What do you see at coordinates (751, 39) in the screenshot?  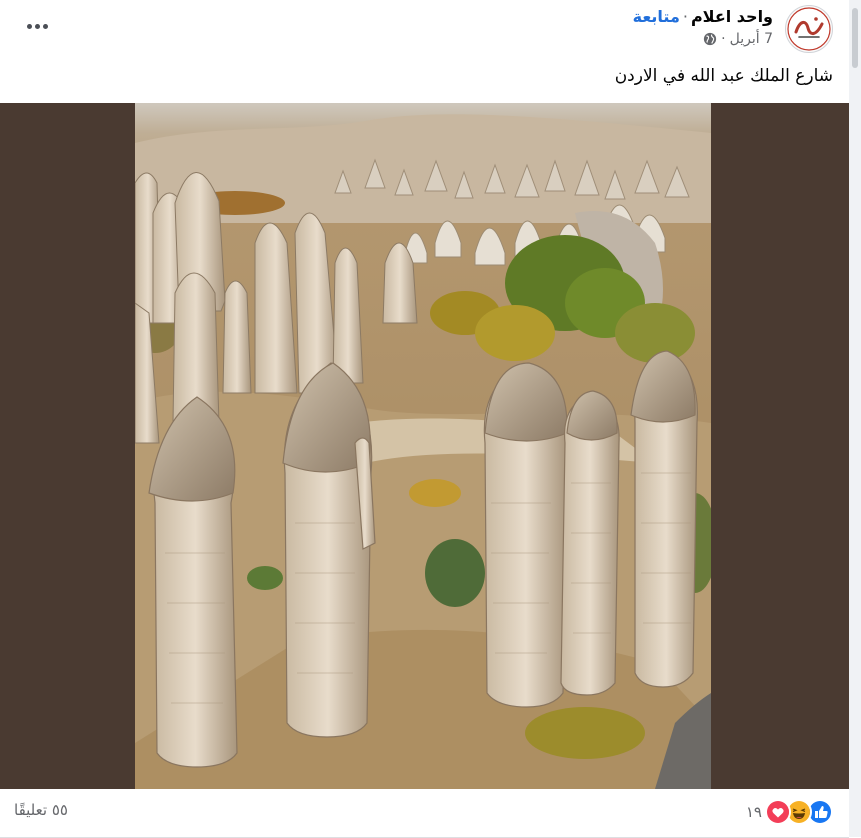 I see `post-date: 7 أبريل` at bounding box center [751, 39].